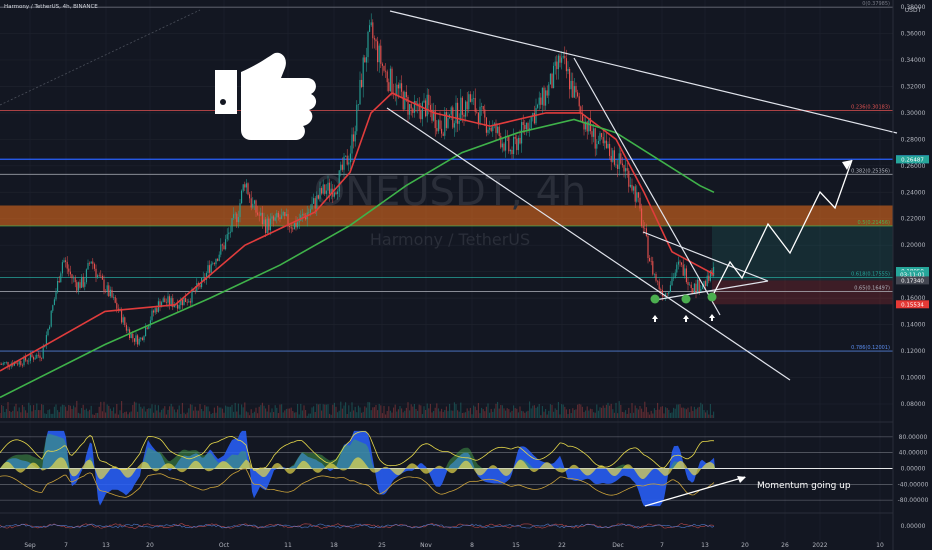  I want to click on price-tick-label: 0.28000, so click(913, 139).